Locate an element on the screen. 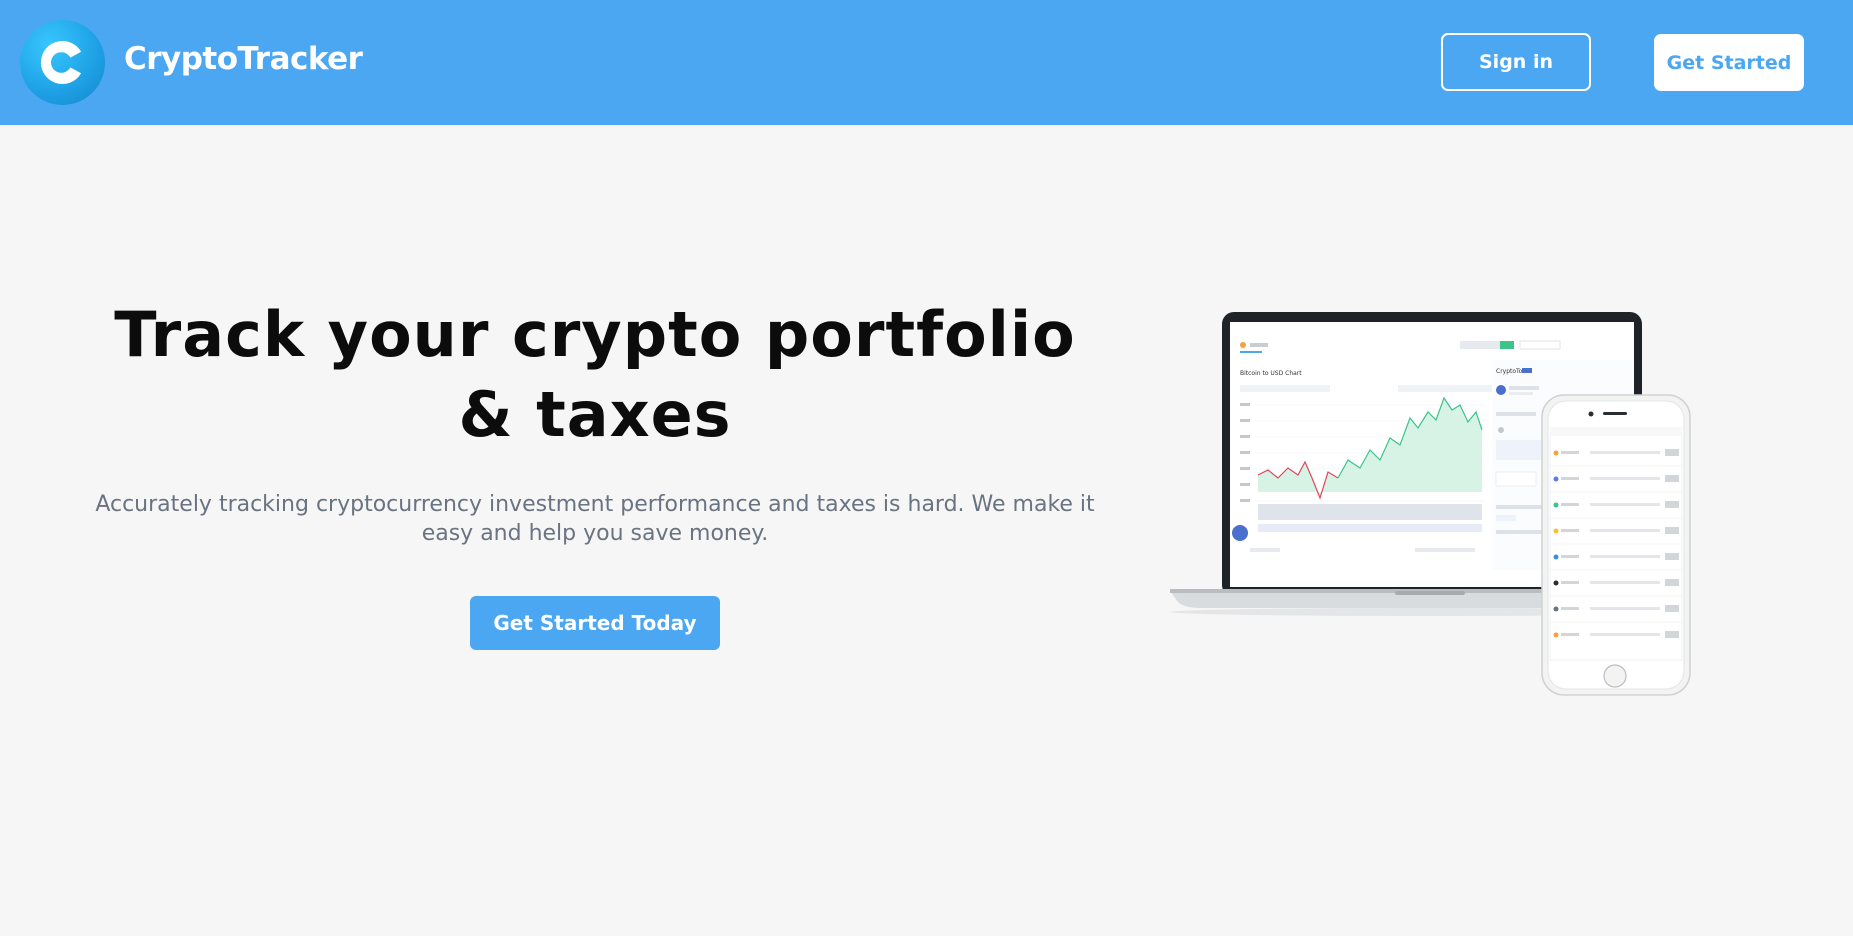 Image resolution: width=1853 pixels, height=936 pixels. get-started-today-button: Get Started Today is located at coordinates (595, 623).